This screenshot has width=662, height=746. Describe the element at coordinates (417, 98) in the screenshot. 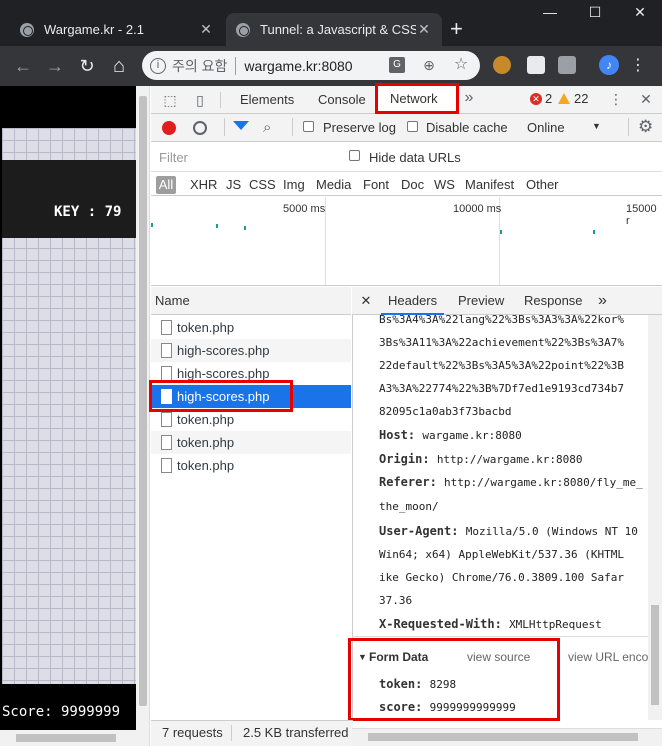

I see `tab-network: Network` at that location.